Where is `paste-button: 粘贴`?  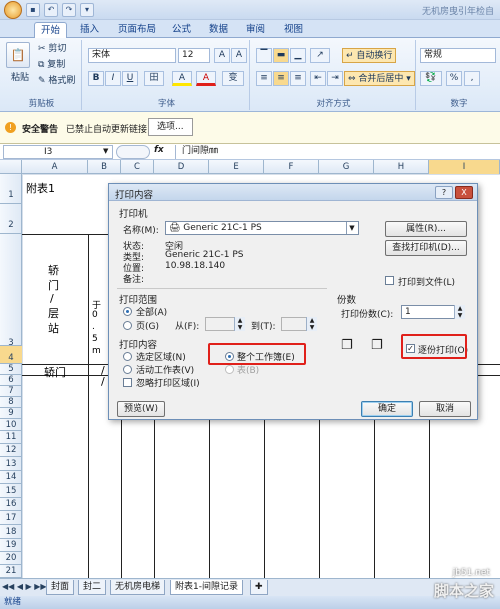 paste-button: 粘贴 is located at coordinates (20, 77).